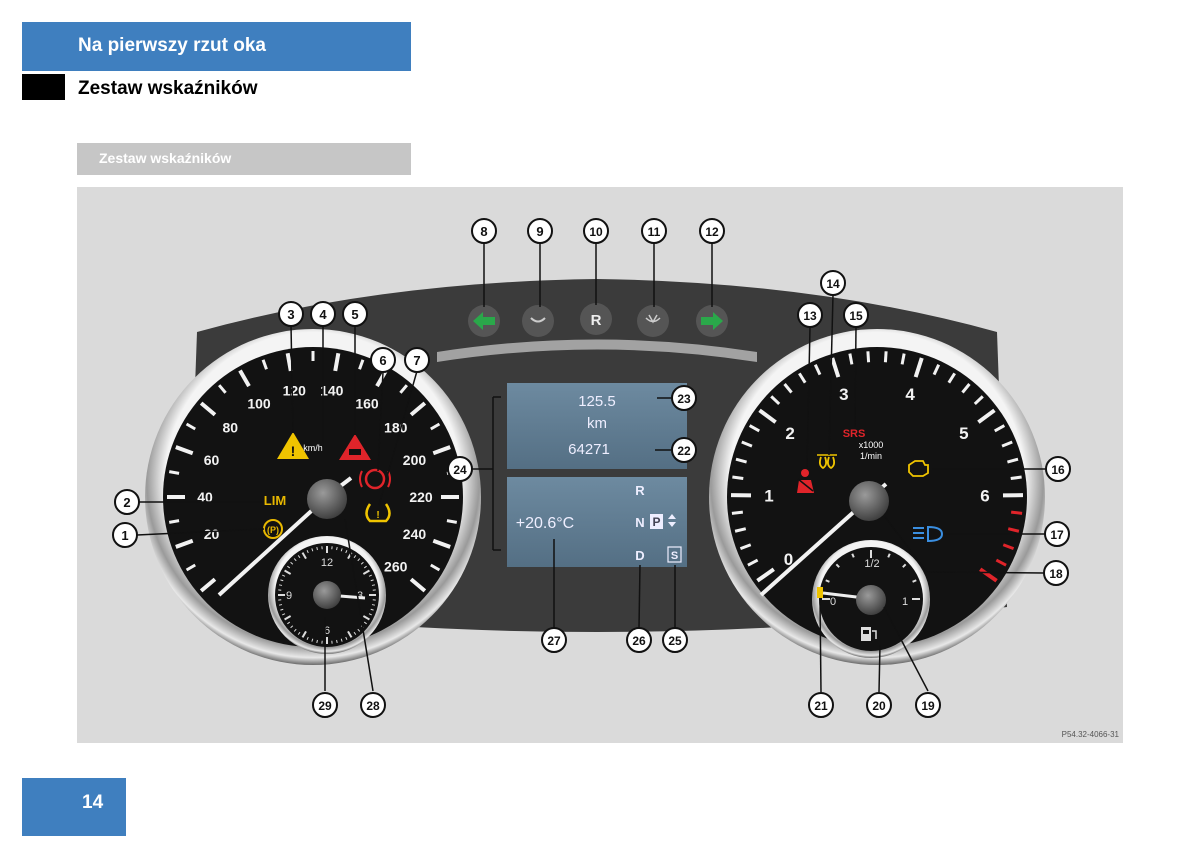 Image resolution: width=1200 pixels, height=858 pixels. Describe the element at coordinates (421, 497) in the screenshot. I see `speedo-label: 220` at that location.